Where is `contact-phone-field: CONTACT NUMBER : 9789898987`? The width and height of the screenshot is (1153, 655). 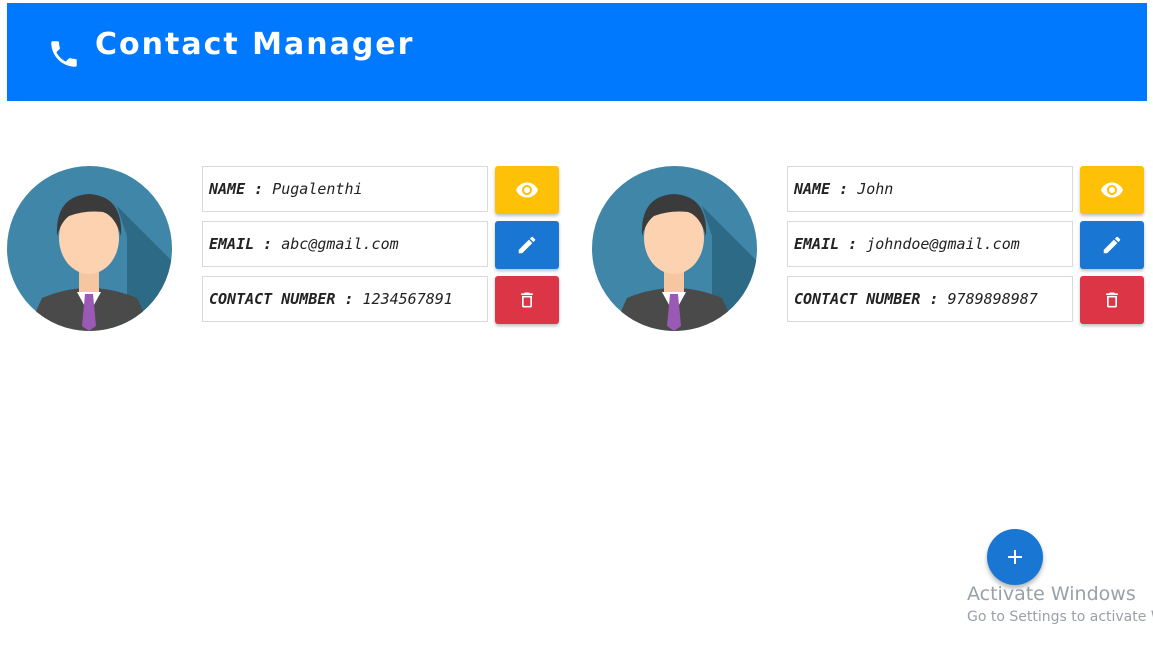 contact-phone-field: CONTACT NUMBER : 9789898987 is located at coordinates (930, 299).